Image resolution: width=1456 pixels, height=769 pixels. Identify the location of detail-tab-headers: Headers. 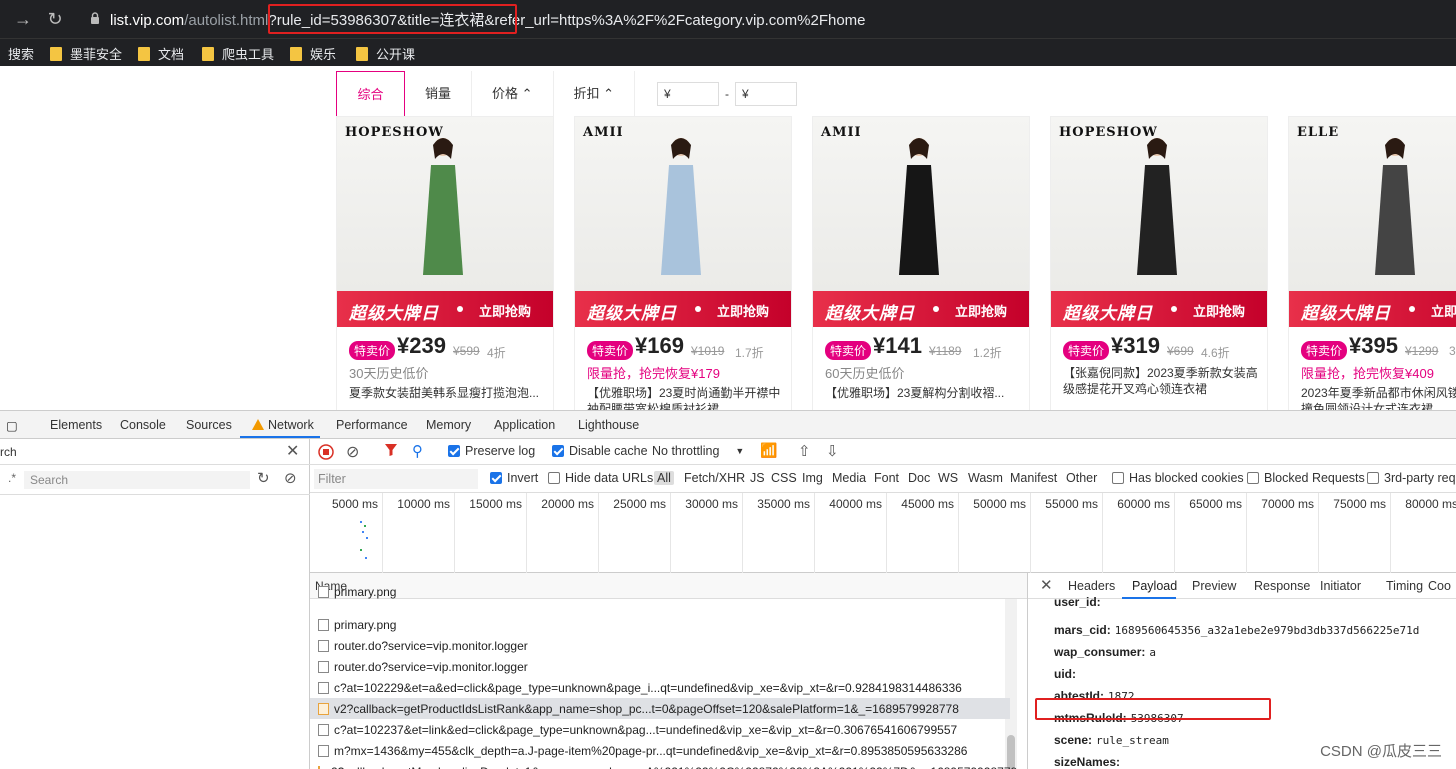
(1091, 586).